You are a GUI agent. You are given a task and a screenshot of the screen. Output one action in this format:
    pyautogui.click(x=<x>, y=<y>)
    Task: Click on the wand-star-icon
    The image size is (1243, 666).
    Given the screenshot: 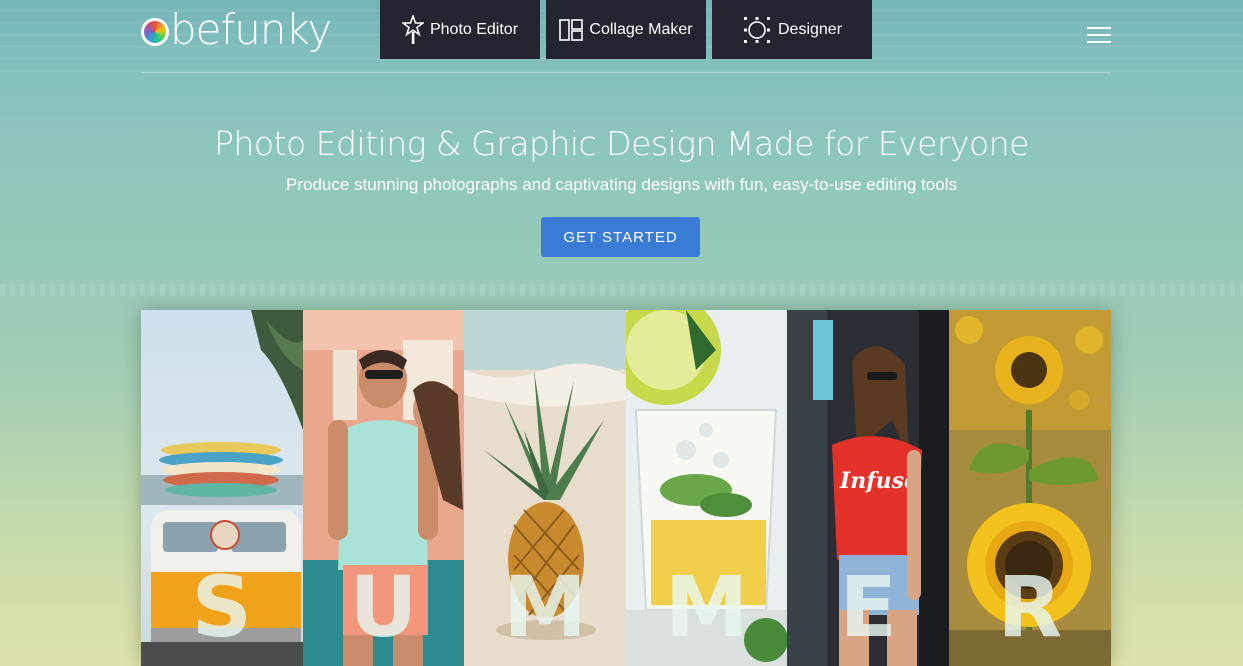 What is the action you would take?
    pyautogui.click(x=412, y=29)
    